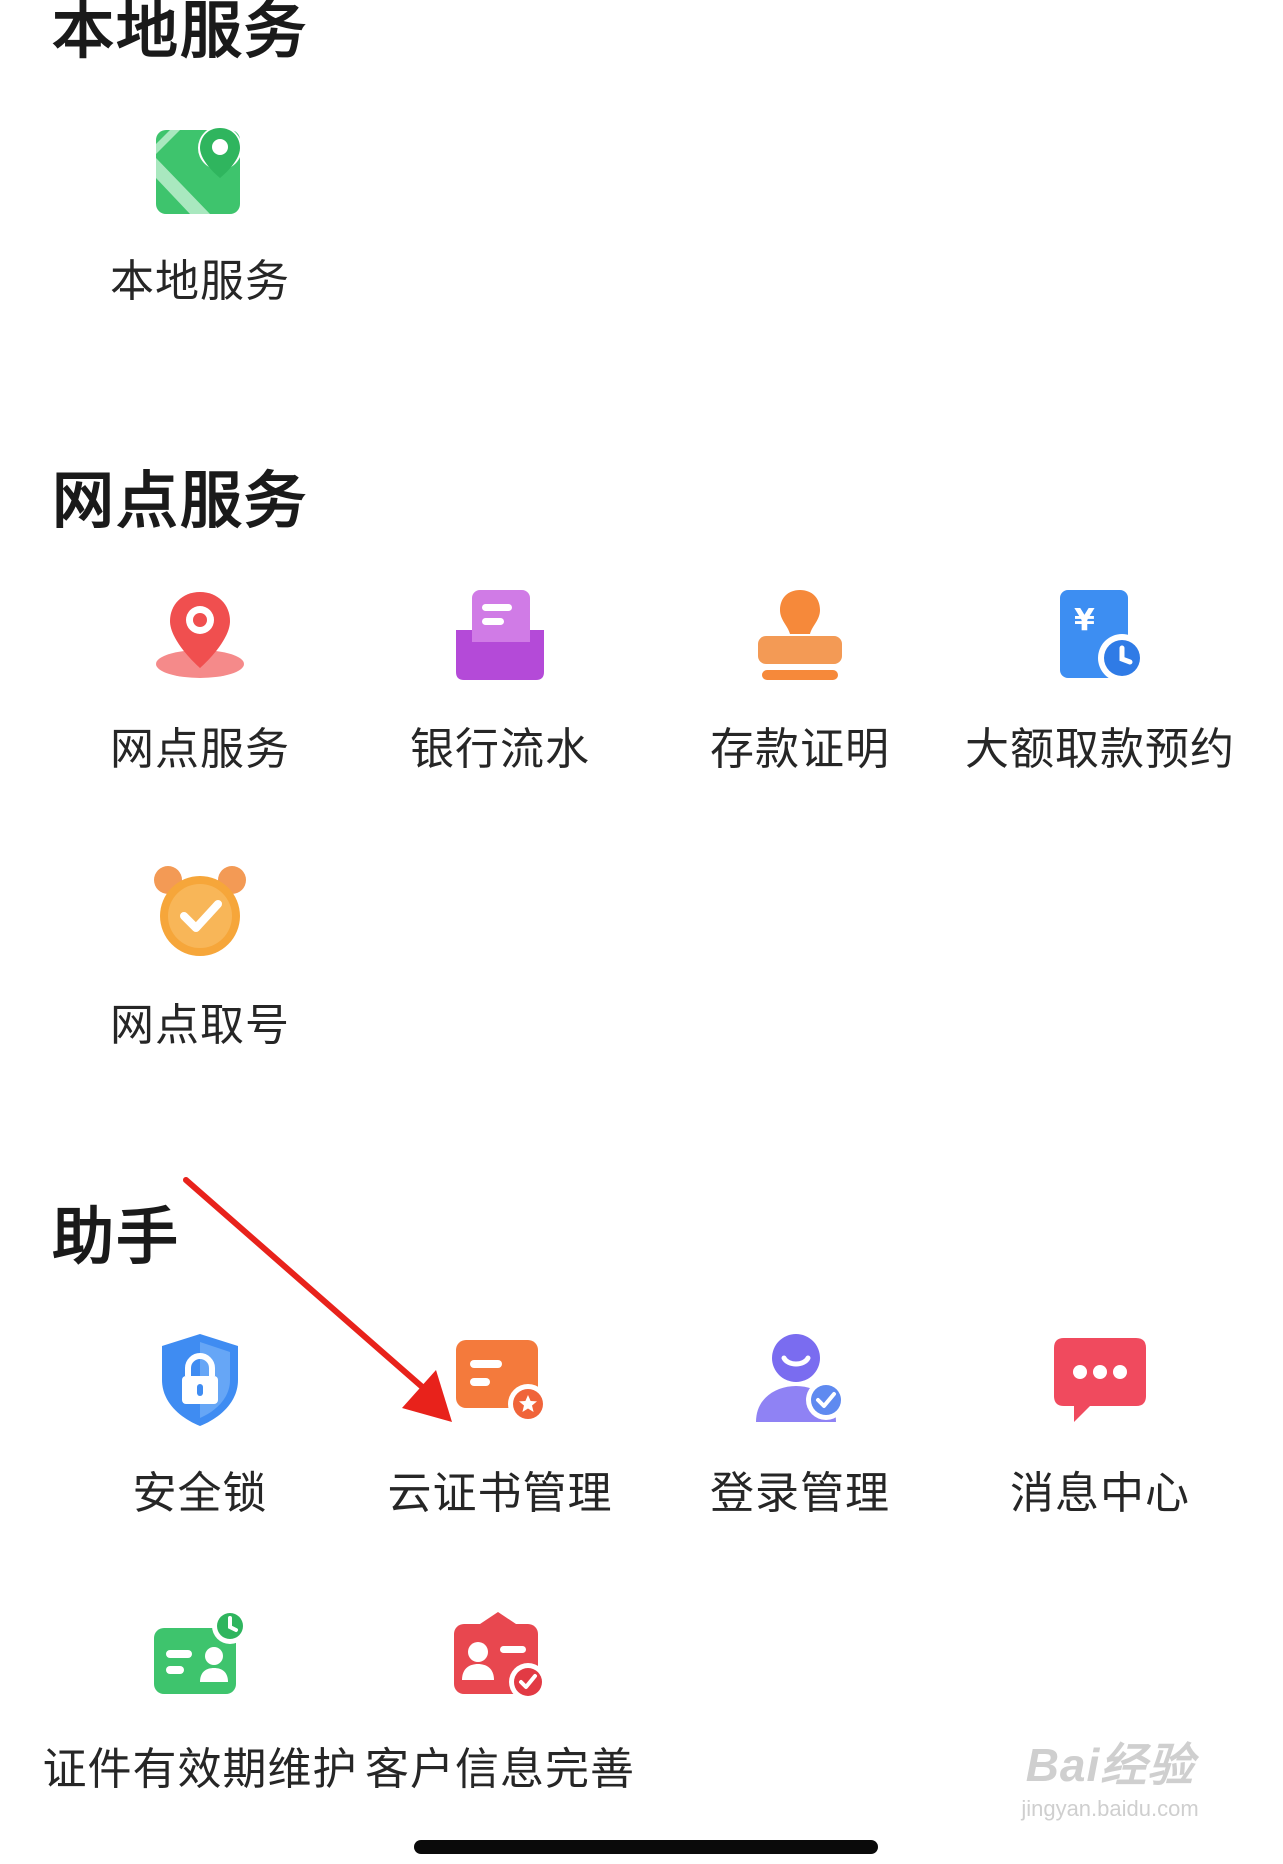 The image size is (1283, 1864). I want to click on local-service-button: 本地服务, so click(200, 228).